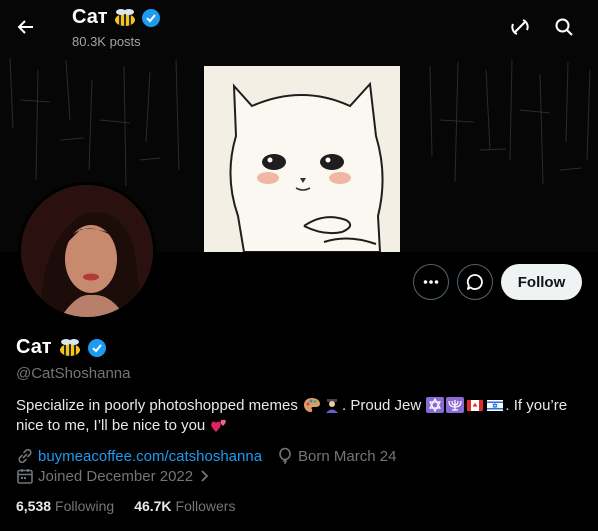 This screenshot has height=531, width=598. I want to click on balloon-icon, so click(285, 456).